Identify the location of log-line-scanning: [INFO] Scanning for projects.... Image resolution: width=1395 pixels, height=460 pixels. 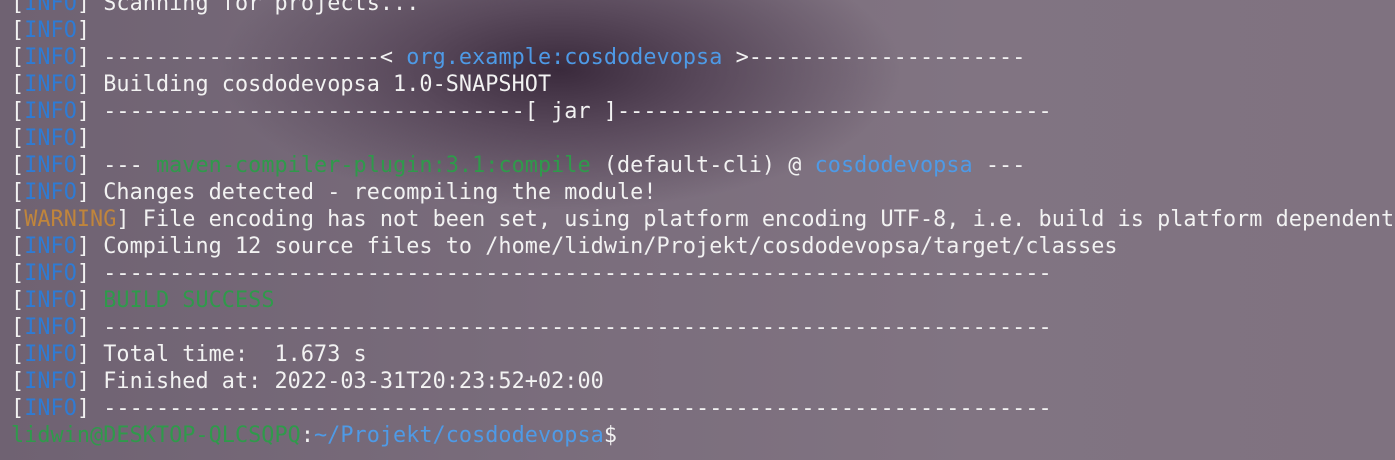
(703, 8).